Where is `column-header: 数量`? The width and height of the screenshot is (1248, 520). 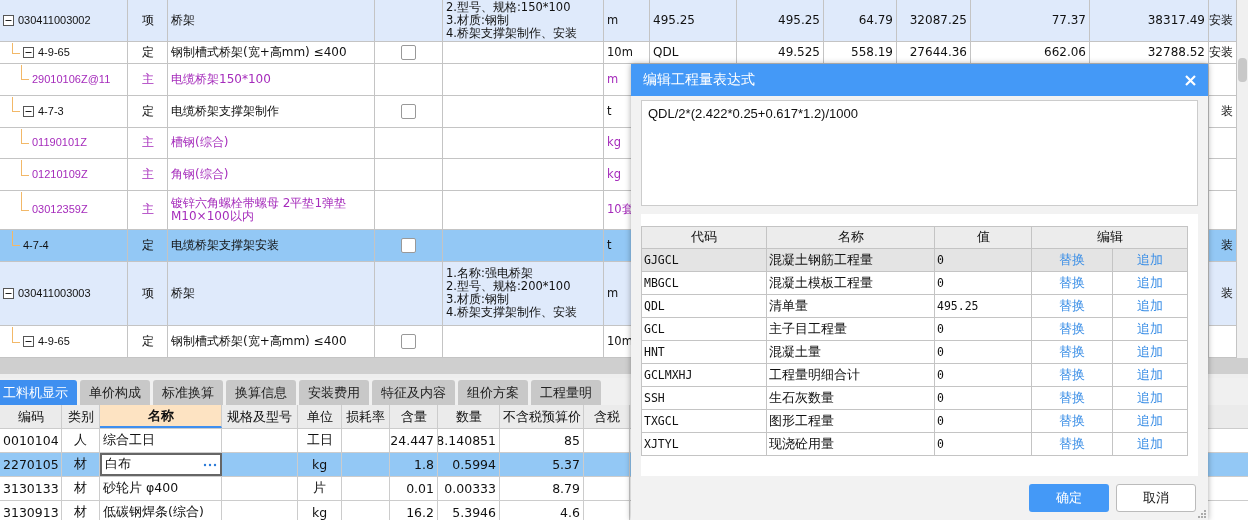 column-header: 数量 is located at coordinates (469, 416).